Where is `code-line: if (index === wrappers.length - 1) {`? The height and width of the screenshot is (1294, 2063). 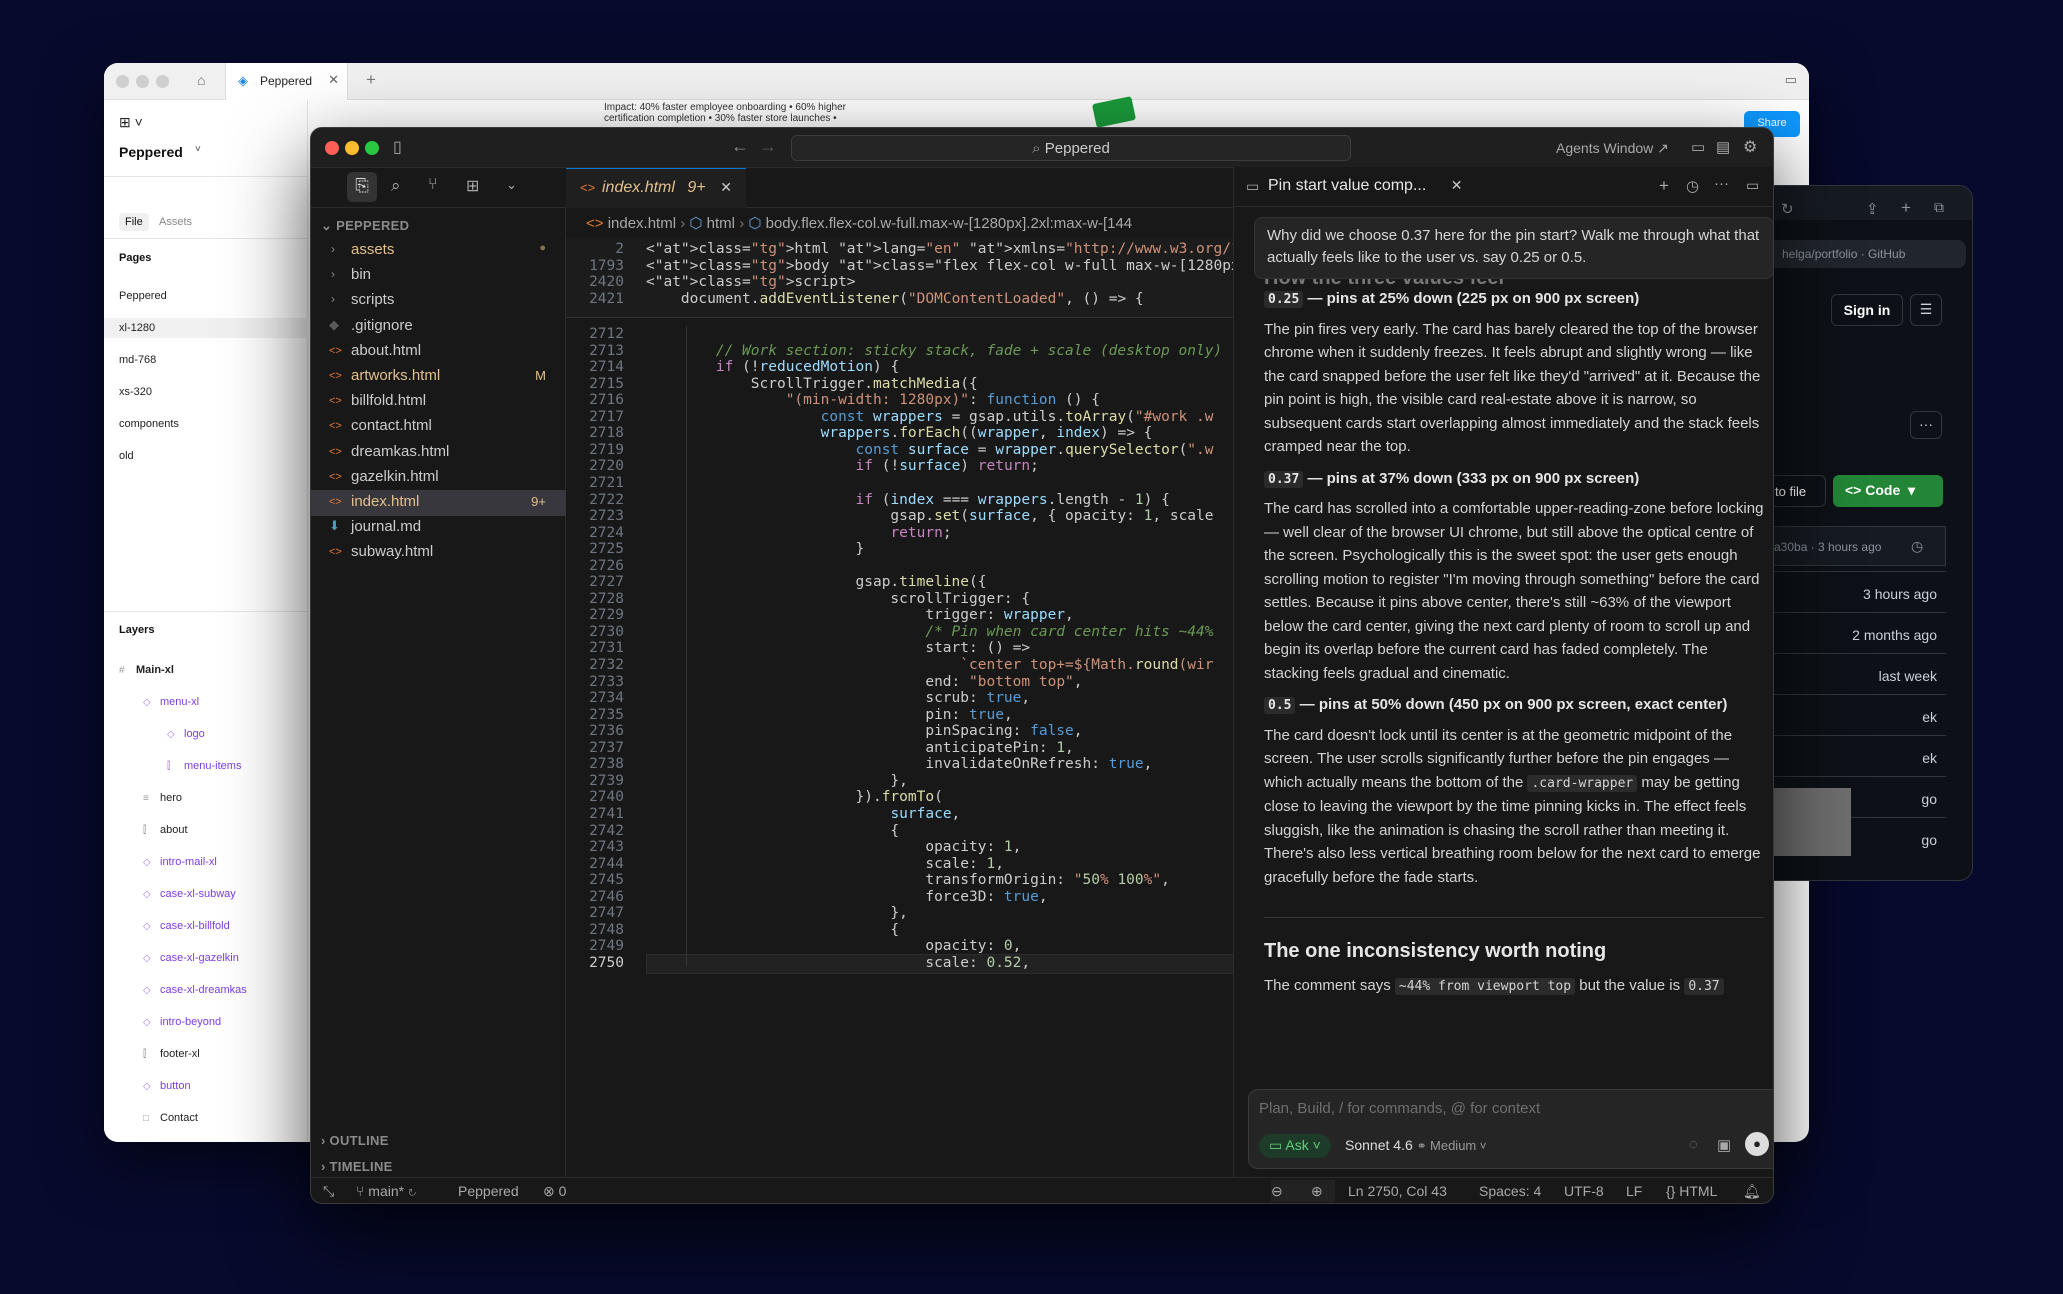
code-line: if (index === wrappers.length - 1) { is located at coordinates (908, 500).